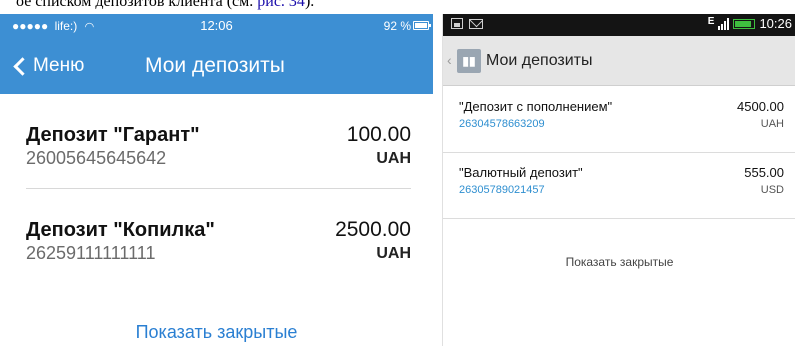  What do you see at coordinates (502, 190) in the screenshot?
I see `deposit-account: 26305789021457` at bounding box center [502, 190].